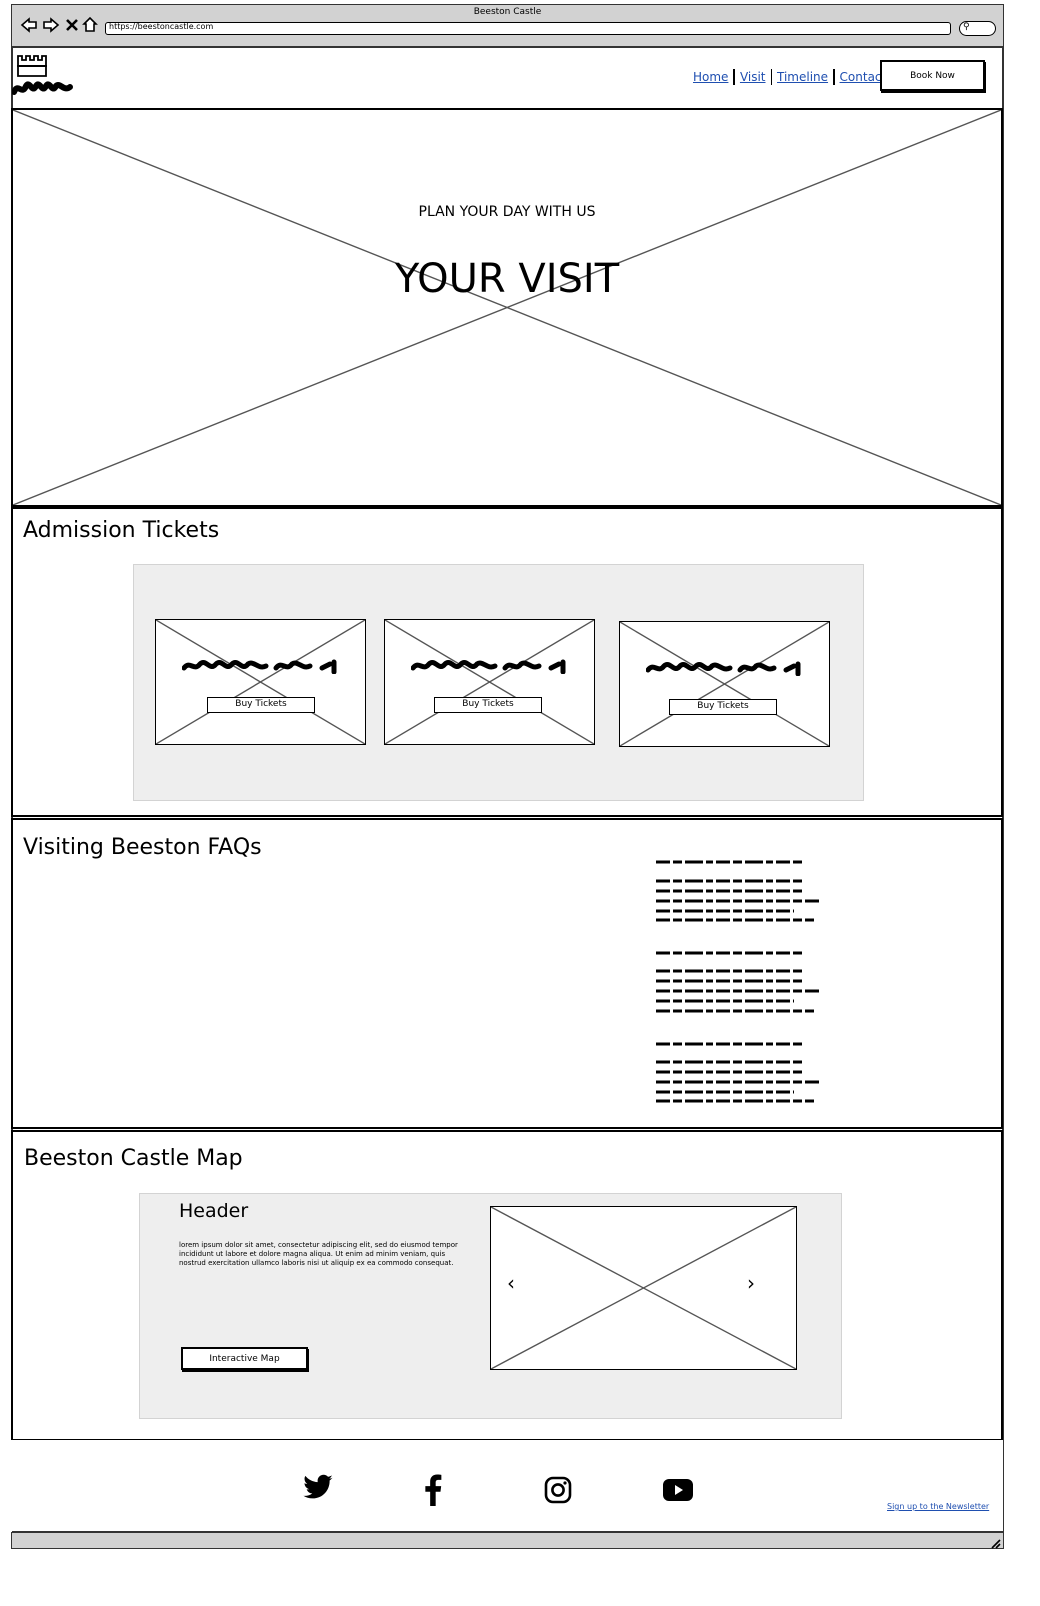  What do you see at coordinates (29, 25) in the screenshot?
I see `back-icon` at bounding box center [29, 25].